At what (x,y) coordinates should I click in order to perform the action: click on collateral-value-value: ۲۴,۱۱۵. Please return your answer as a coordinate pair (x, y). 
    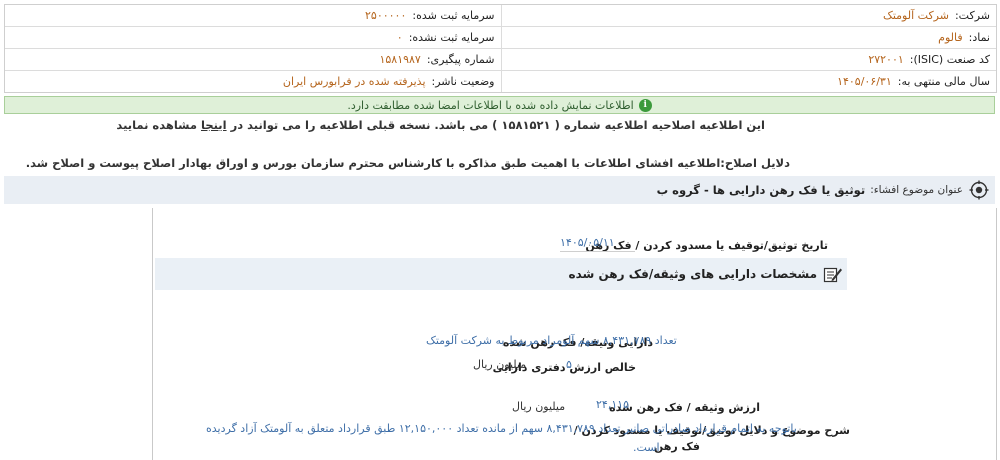
    Looking at the image, I should click on (613, 404).